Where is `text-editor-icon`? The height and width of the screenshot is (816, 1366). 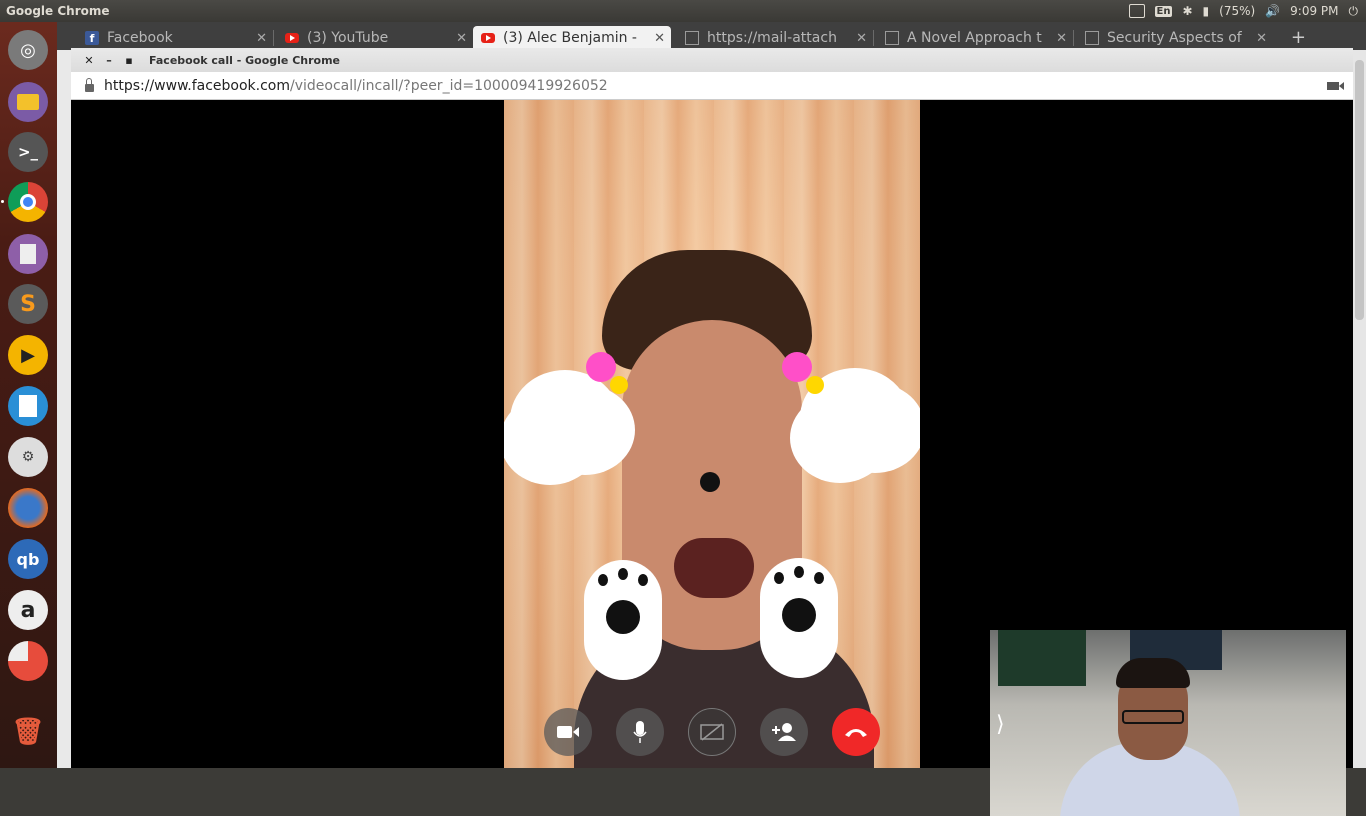
text-editor-icon is located at coordinates (28, 406).